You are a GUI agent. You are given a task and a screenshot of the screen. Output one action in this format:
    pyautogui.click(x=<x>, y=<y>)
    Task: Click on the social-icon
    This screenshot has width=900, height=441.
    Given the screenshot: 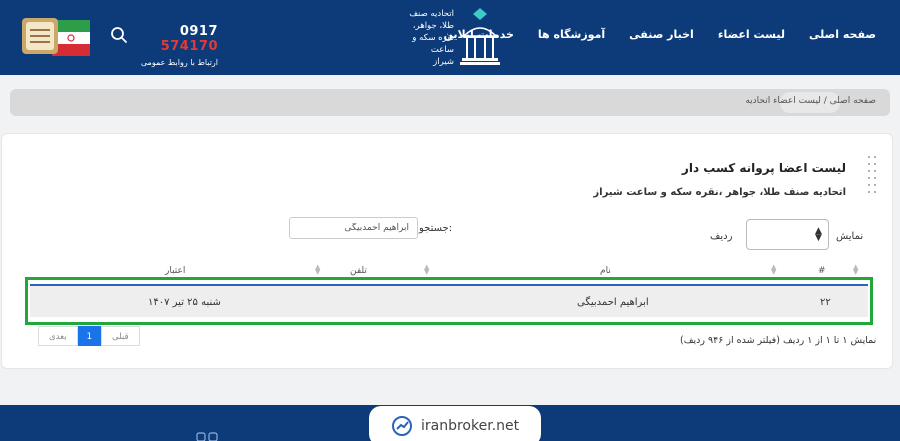 What is the action you would take?
    pyautogui.click(x=207, y=436)
    